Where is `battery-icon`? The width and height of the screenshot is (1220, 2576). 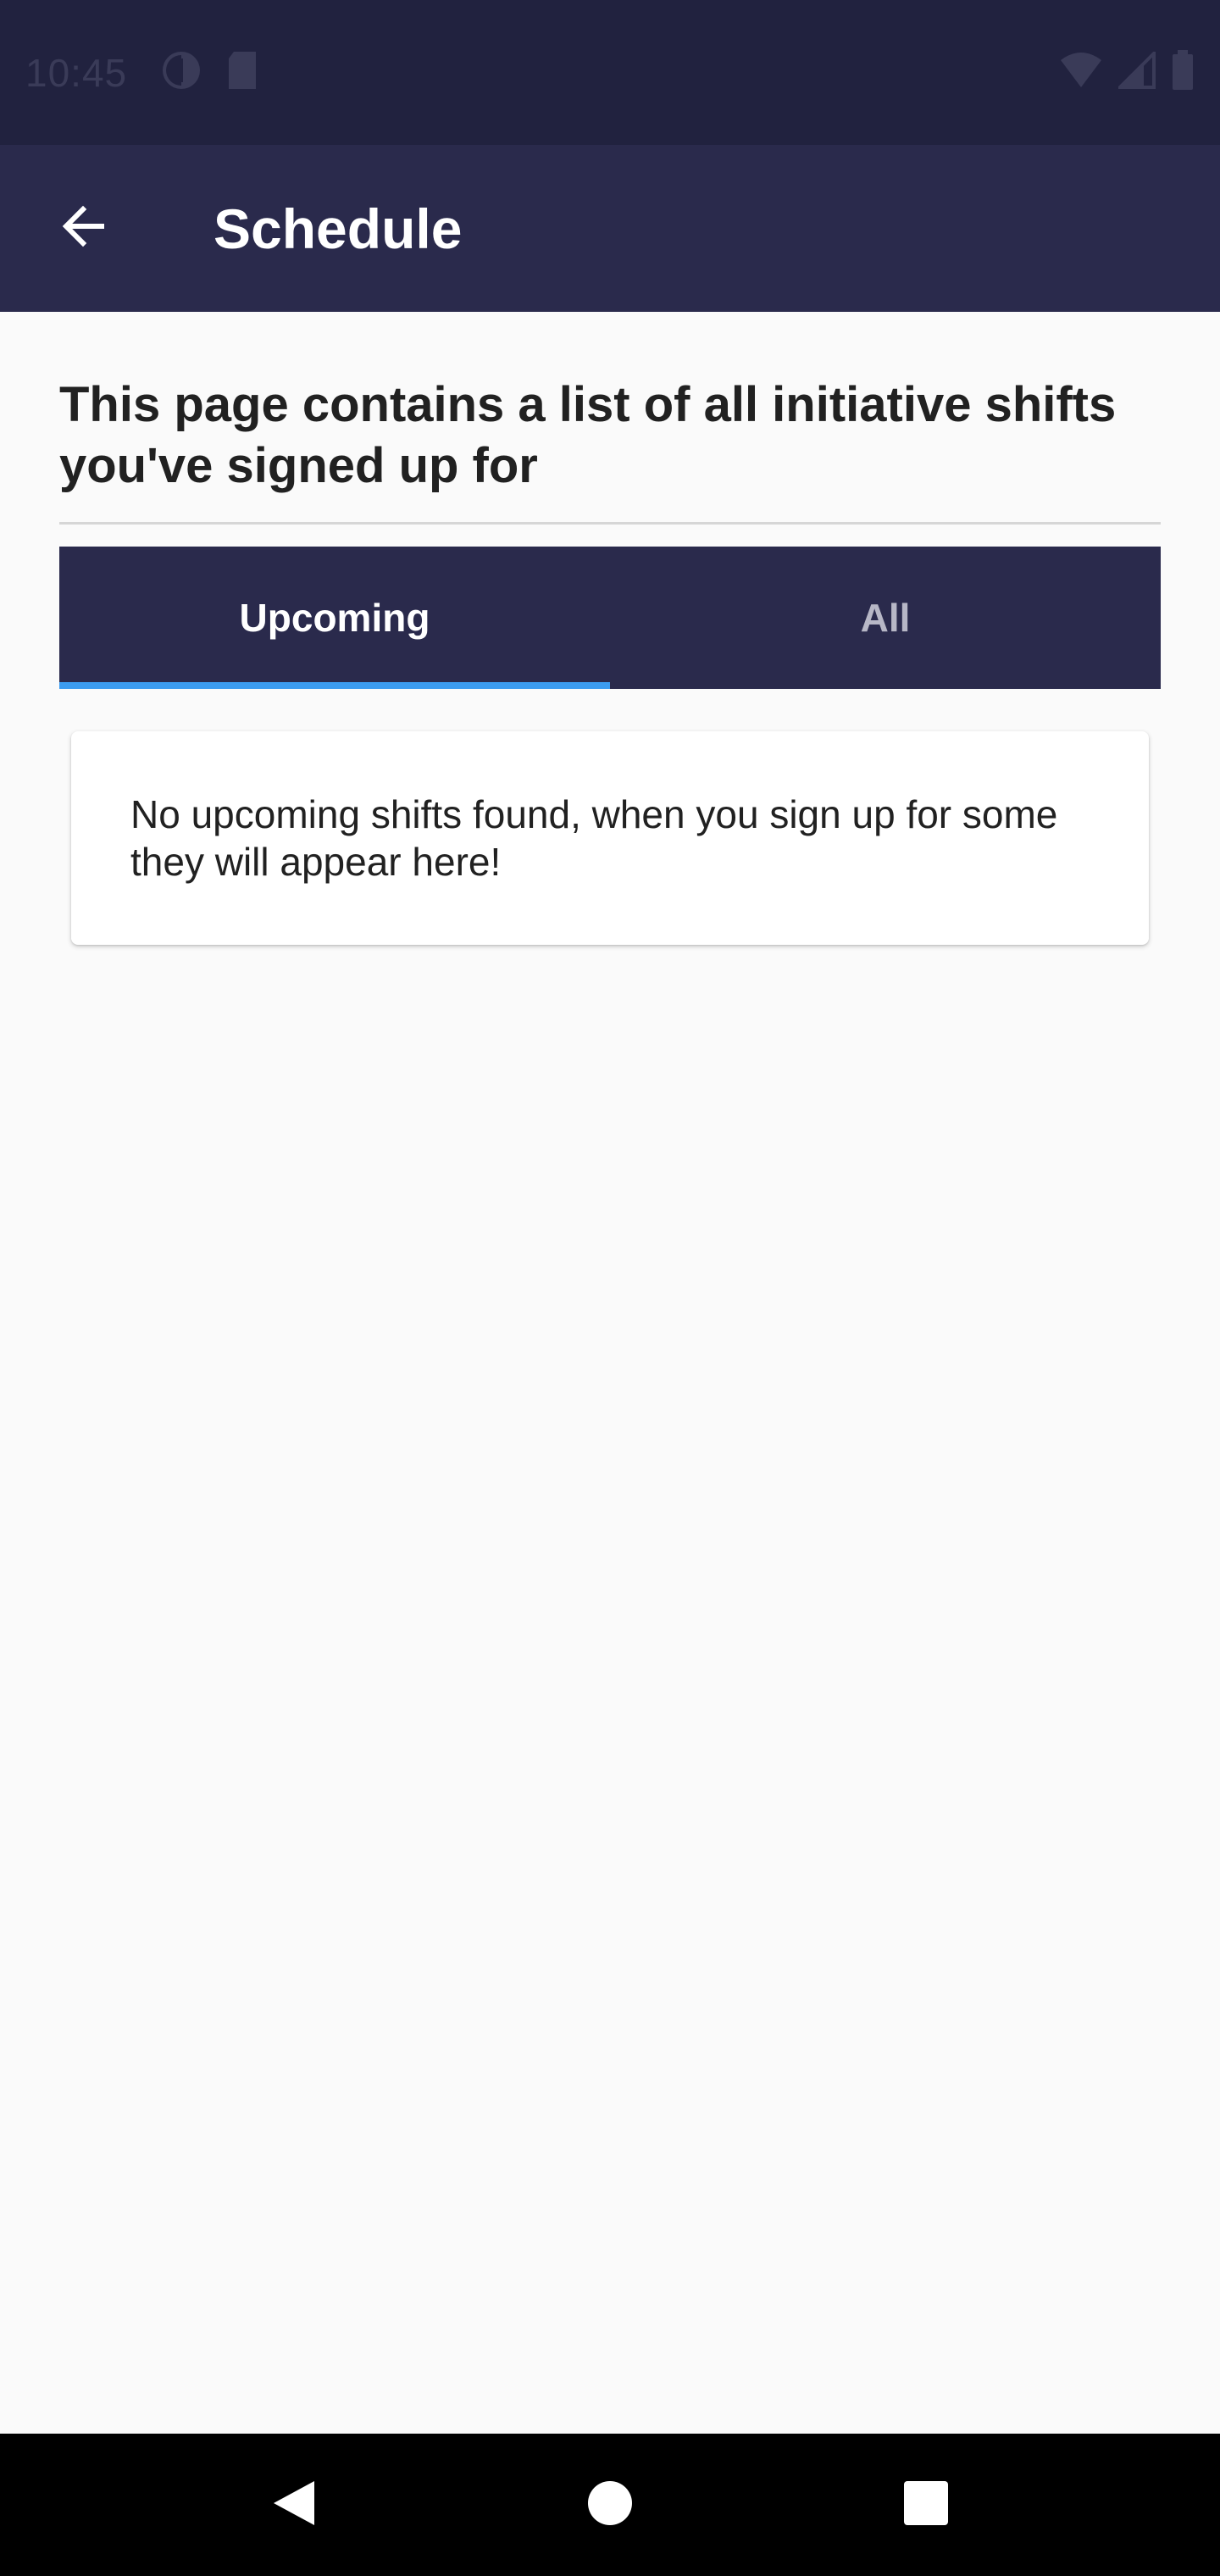
battery-icon is located at coordinates (1183, 72).